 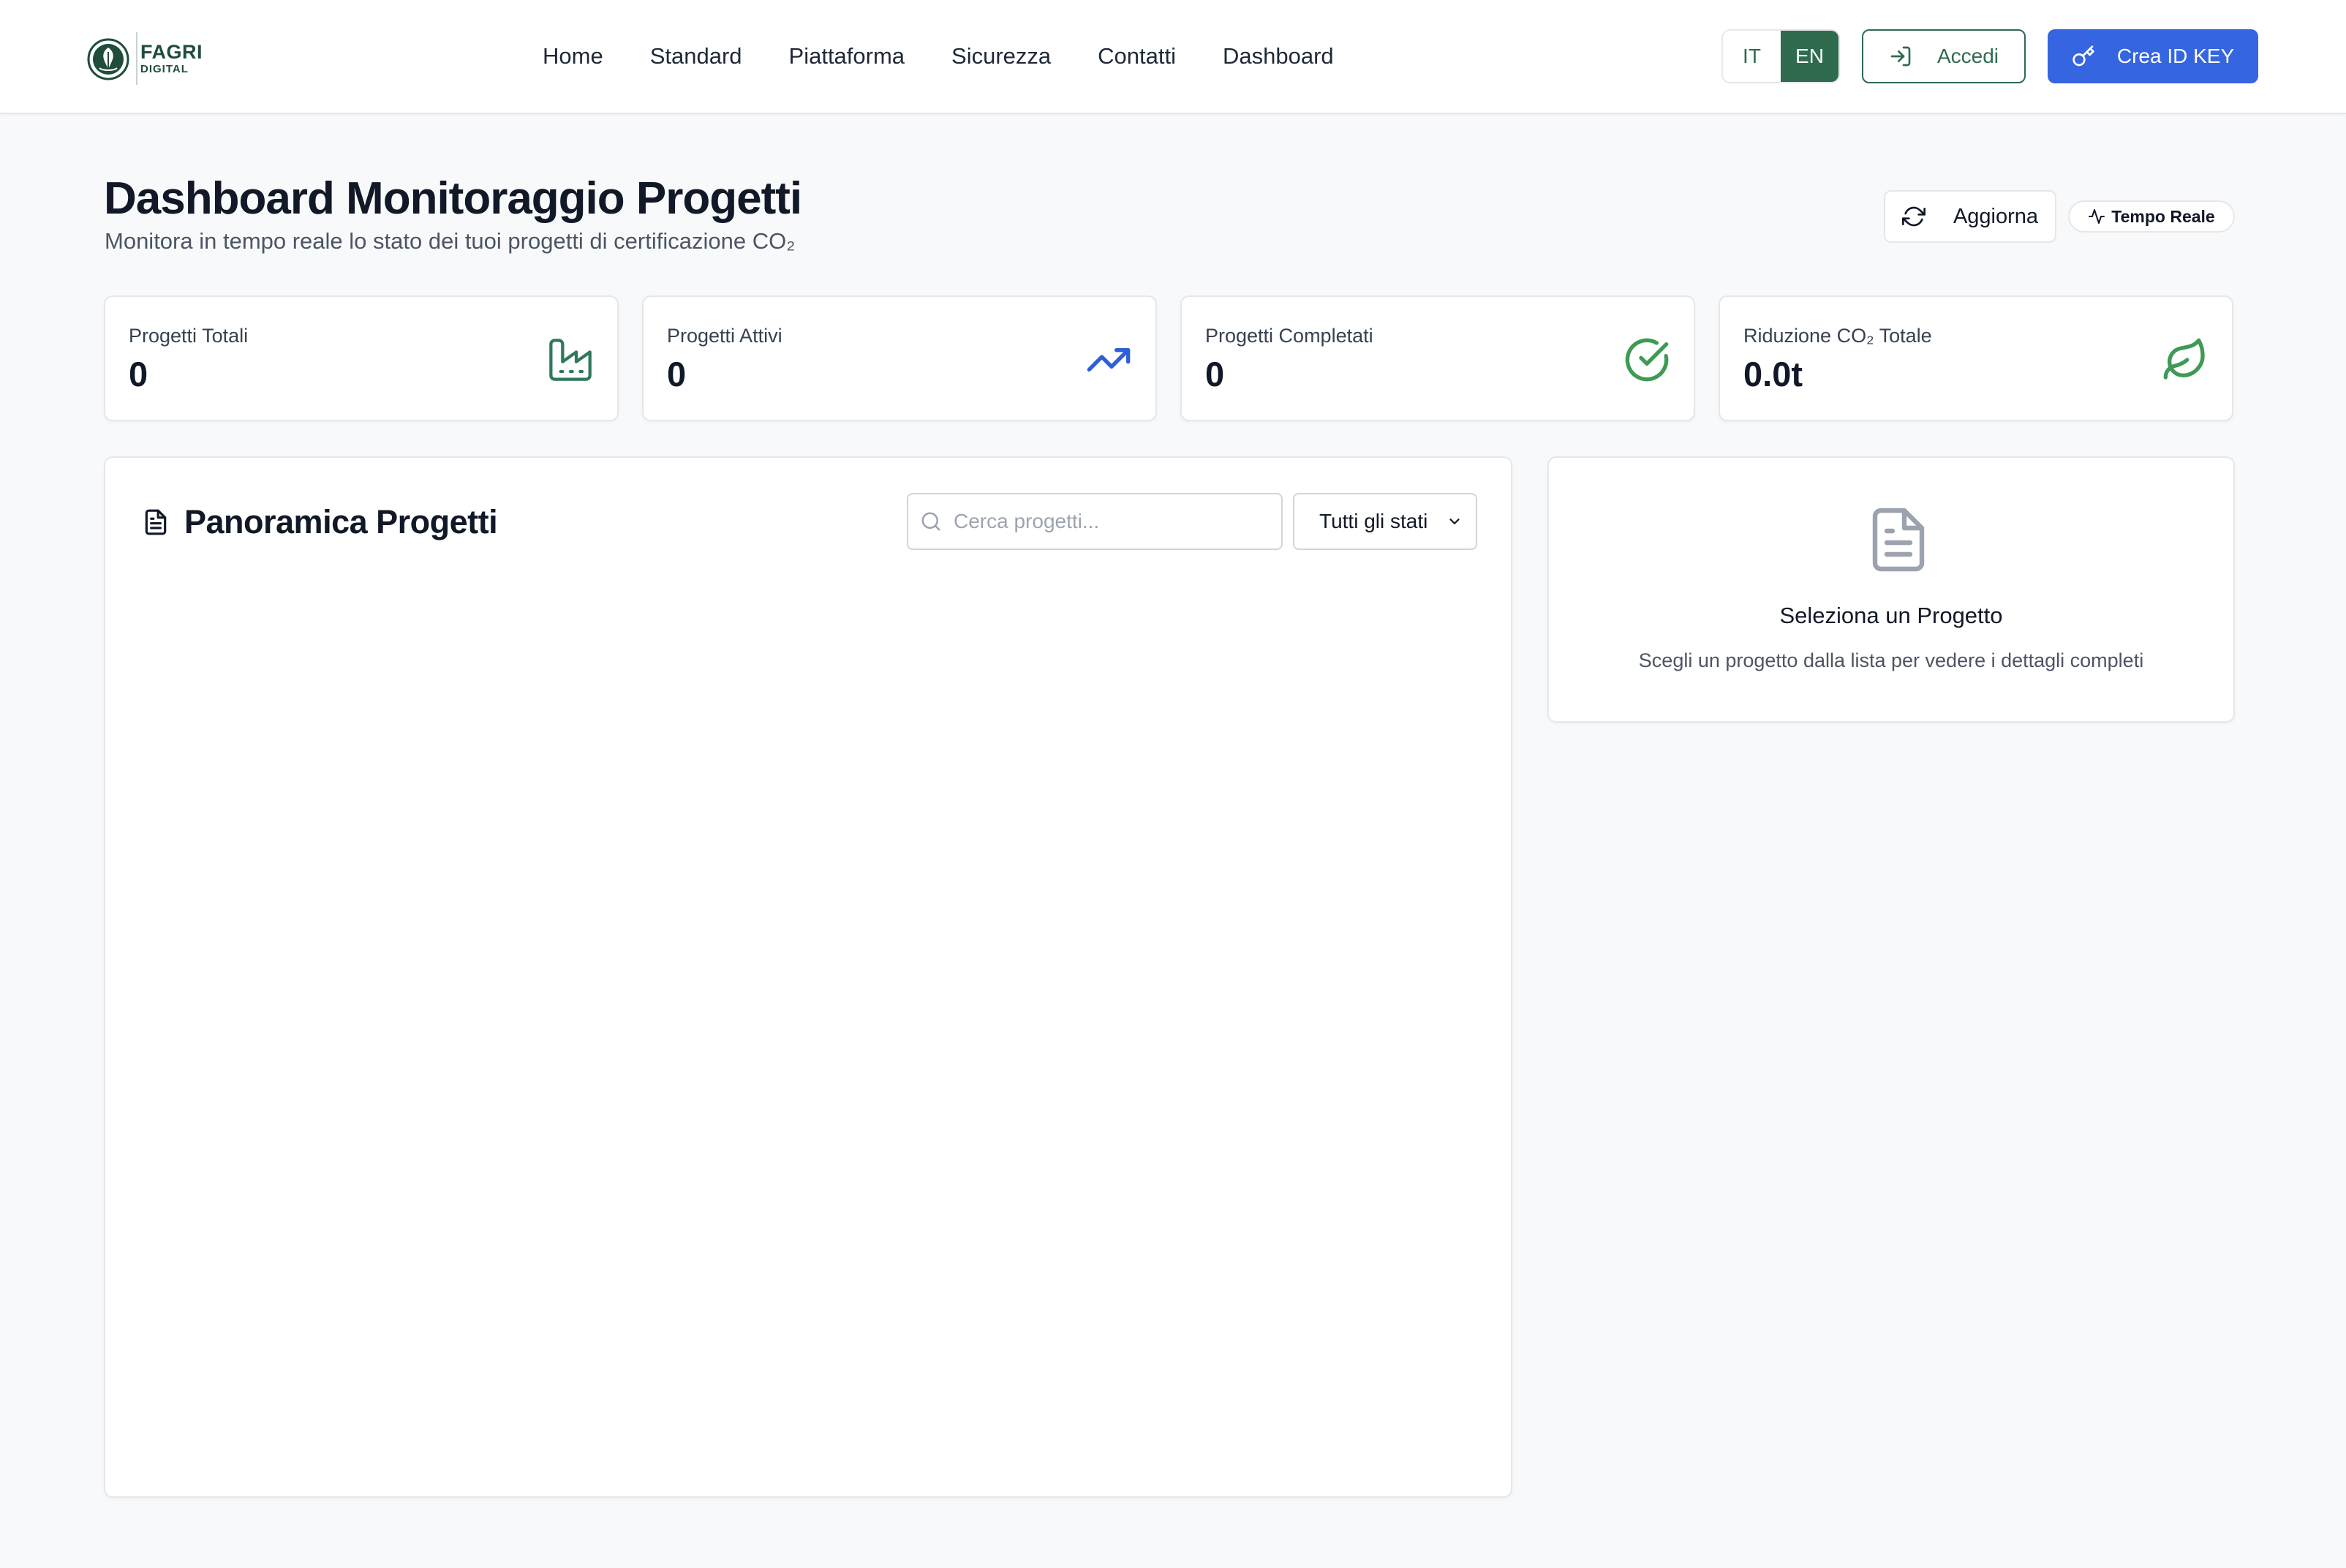 I want to click on key-icon, so click(x=2083, y=56).